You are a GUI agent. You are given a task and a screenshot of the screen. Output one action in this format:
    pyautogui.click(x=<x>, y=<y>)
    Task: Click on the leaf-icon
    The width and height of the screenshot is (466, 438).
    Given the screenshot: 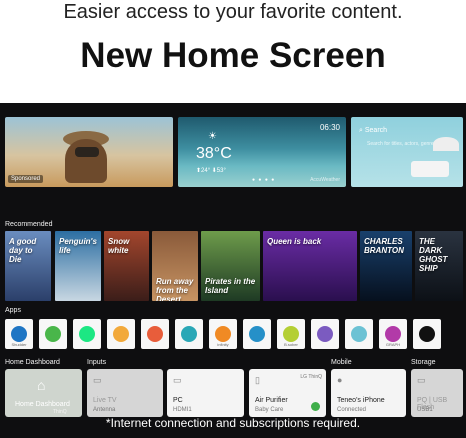 What is the action you would take?
    pyautogui.click(x=257, y=334)
    